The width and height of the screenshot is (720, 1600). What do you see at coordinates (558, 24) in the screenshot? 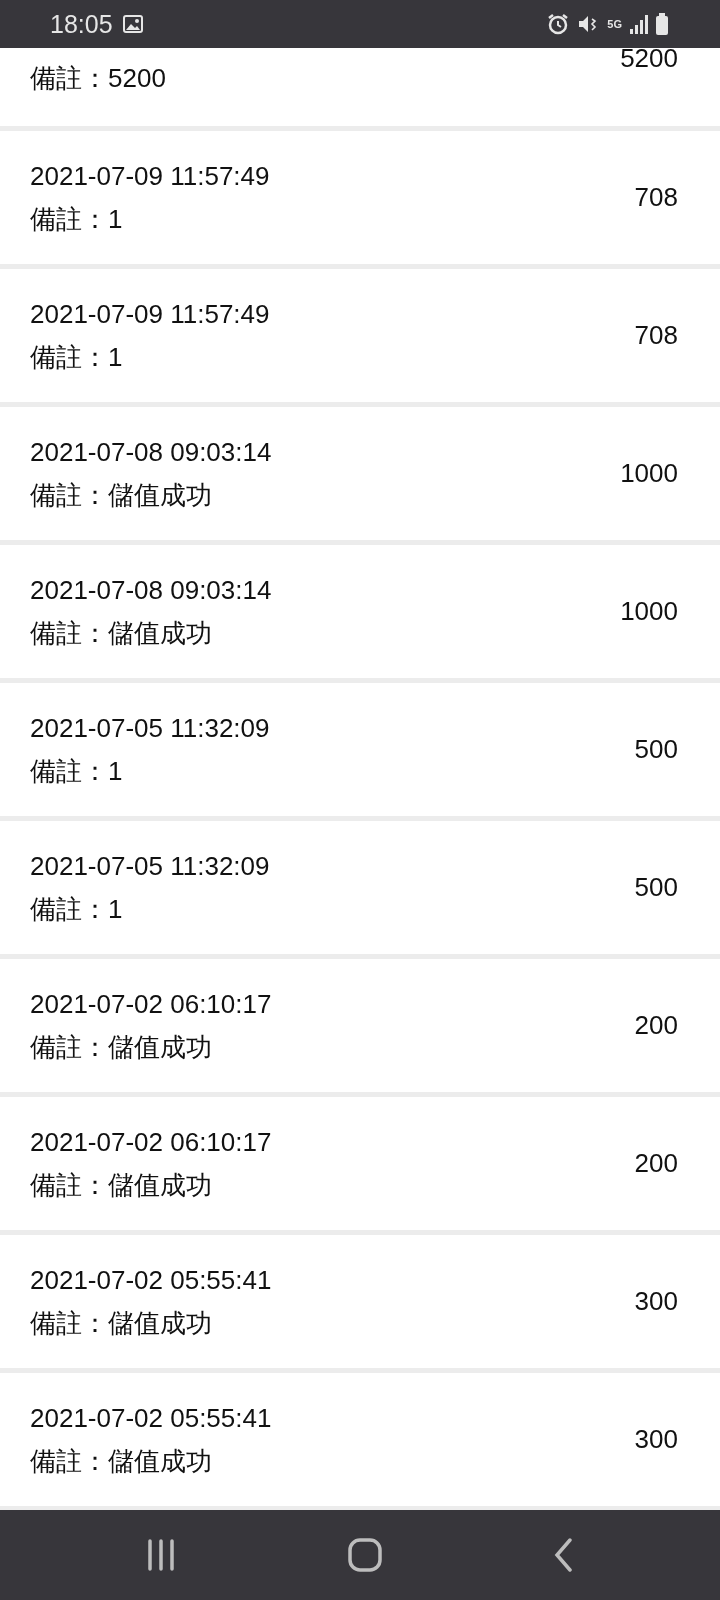
I see `alarm-icon` at bounding box center [558, 24].